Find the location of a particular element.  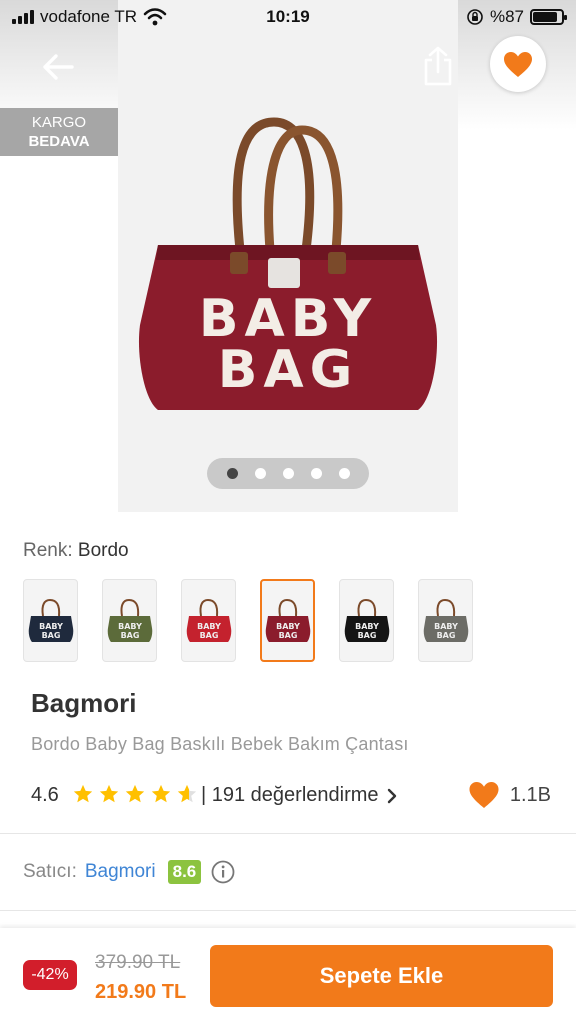

color-swatch-red: BABY BAG is located at coordinates (208, 620).